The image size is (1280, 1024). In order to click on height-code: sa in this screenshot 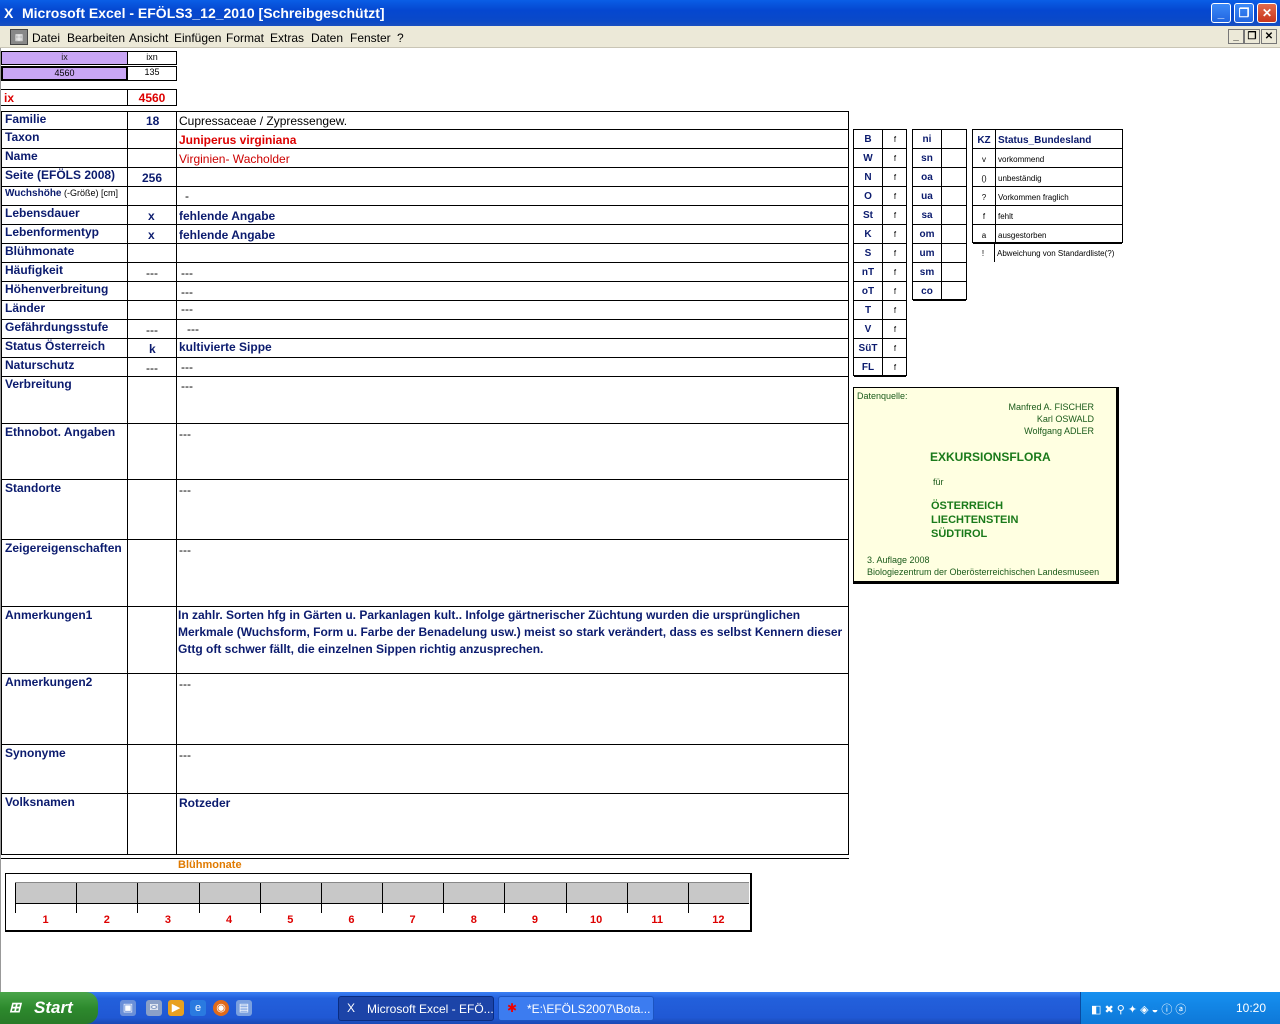, I will do `click(927, 215)`.